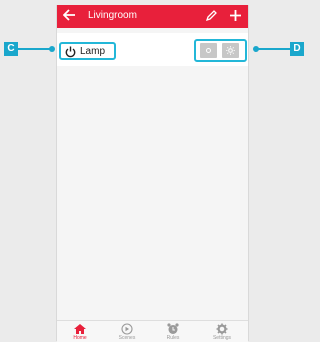  What do you see at coordinates (152, 331) in the screenshot?
I see `bottom-tab-bar: Home Scenes Rules Settings` at bounding box center [152, 331].